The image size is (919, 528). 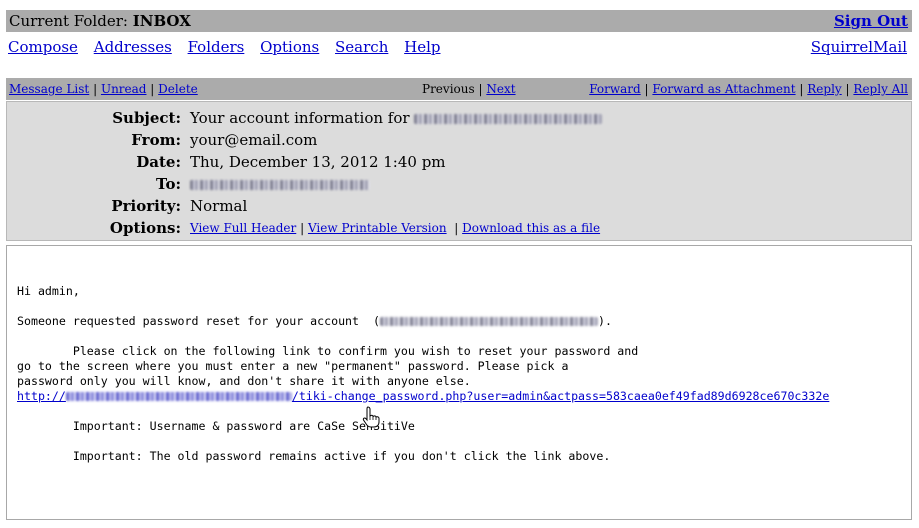 What do you see at coordinates (604, 321) in the screenshot?
I see `reset-request-end: ).` at bounding box center [604, 321].